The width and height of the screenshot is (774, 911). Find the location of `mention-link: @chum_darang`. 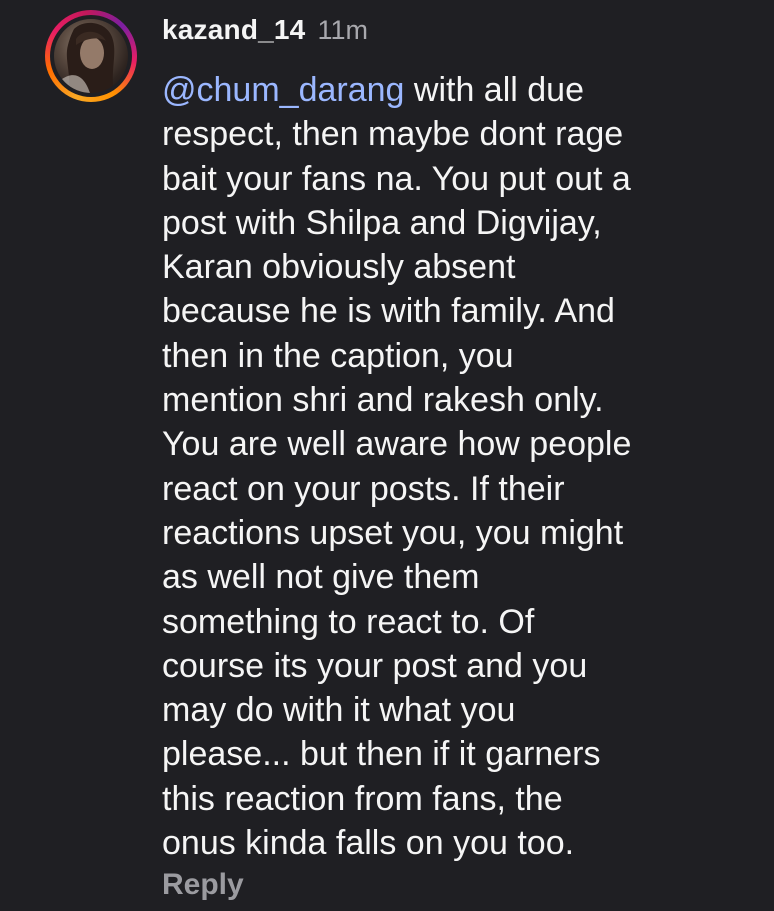

mention-link: @chum_darang is located at coordinates (283, 90).